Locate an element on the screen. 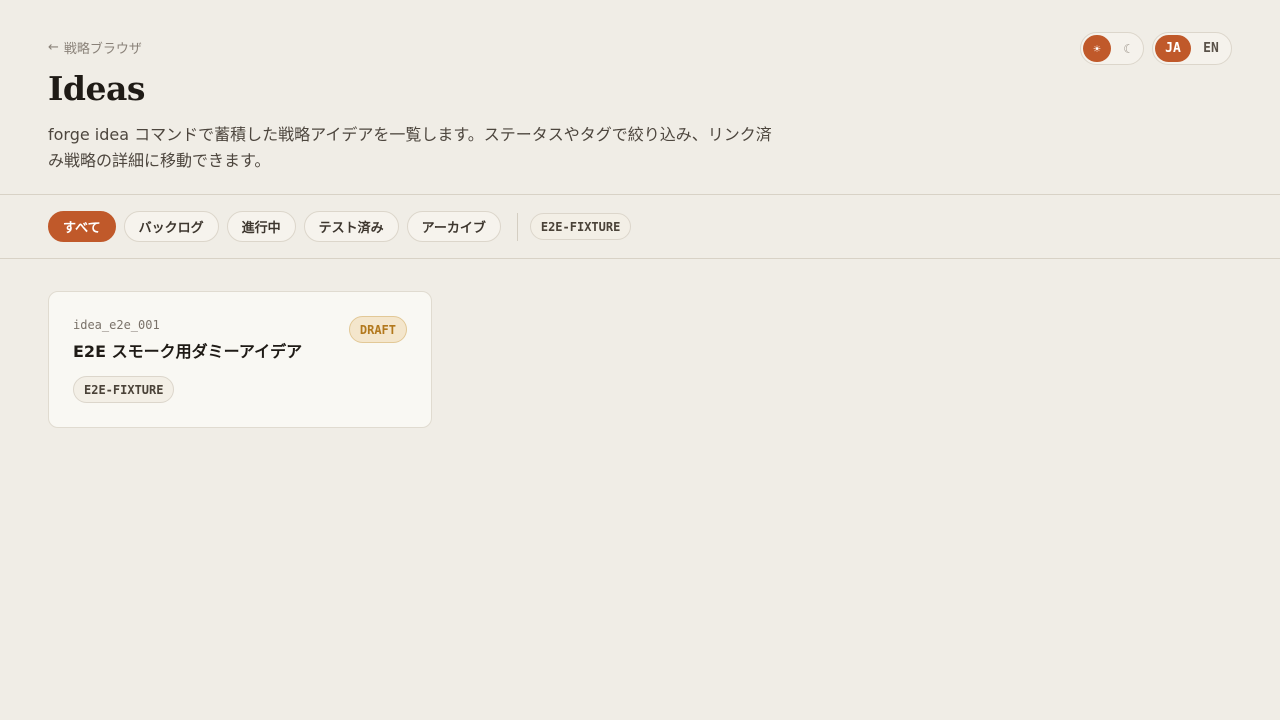 The image size is (1280, 720). status-badge: DRAFT is located at coordinates (377, 329).